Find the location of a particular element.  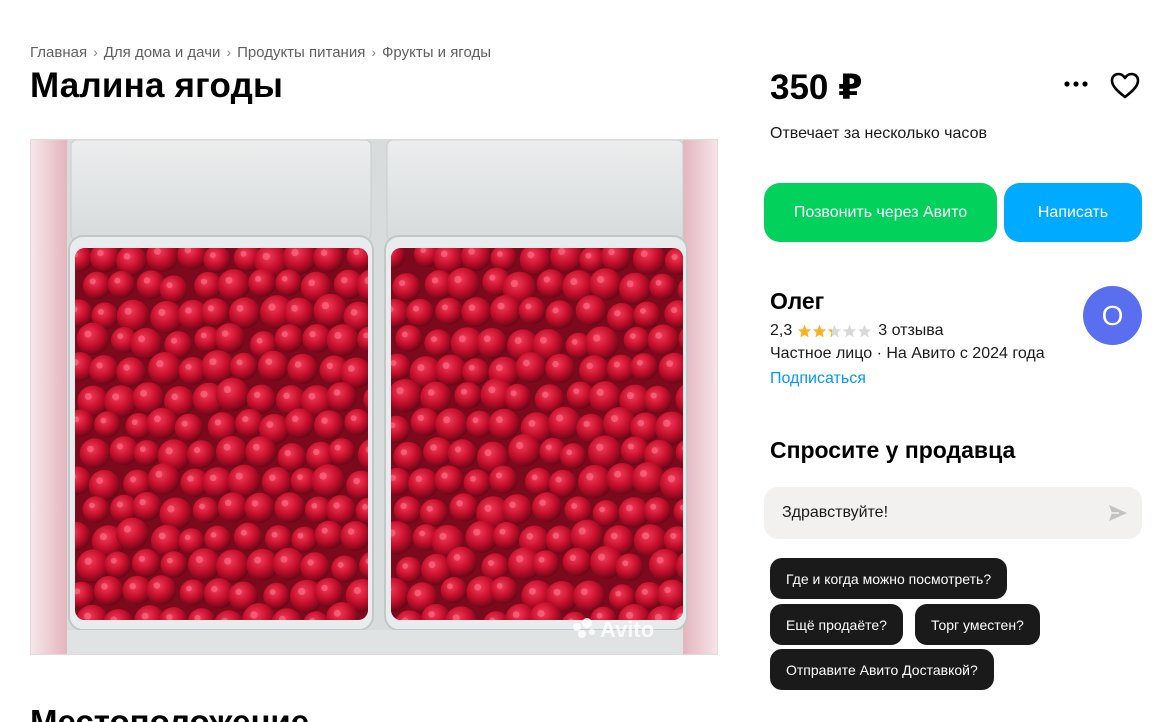

quick-question-still-selling: Ещё продаёте? is located at coordinates (836, 624).